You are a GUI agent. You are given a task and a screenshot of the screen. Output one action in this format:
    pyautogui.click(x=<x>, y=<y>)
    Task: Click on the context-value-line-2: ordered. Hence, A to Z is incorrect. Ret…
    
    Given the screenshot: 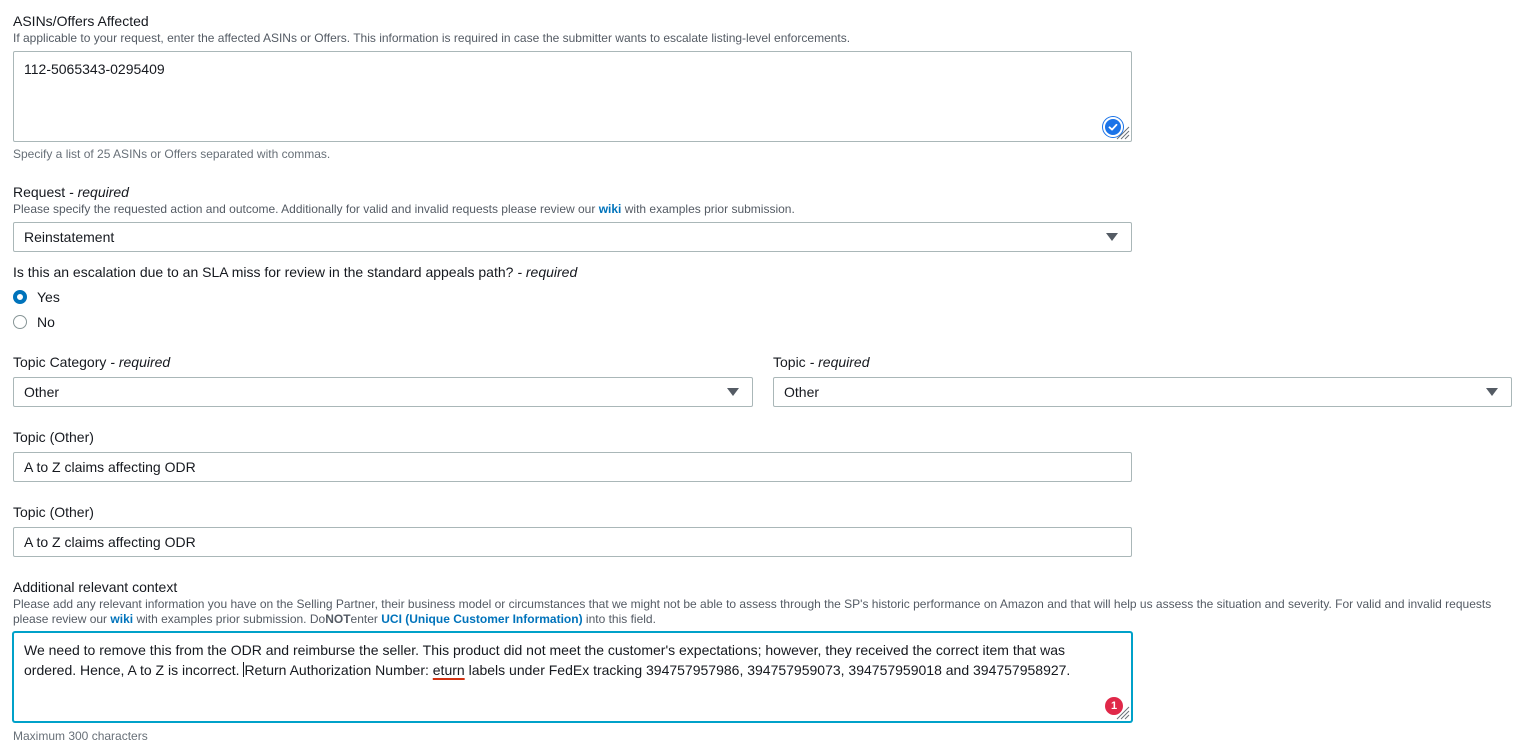 What is the action you would take?
    pyautogui.click(x=572, y=670)
    